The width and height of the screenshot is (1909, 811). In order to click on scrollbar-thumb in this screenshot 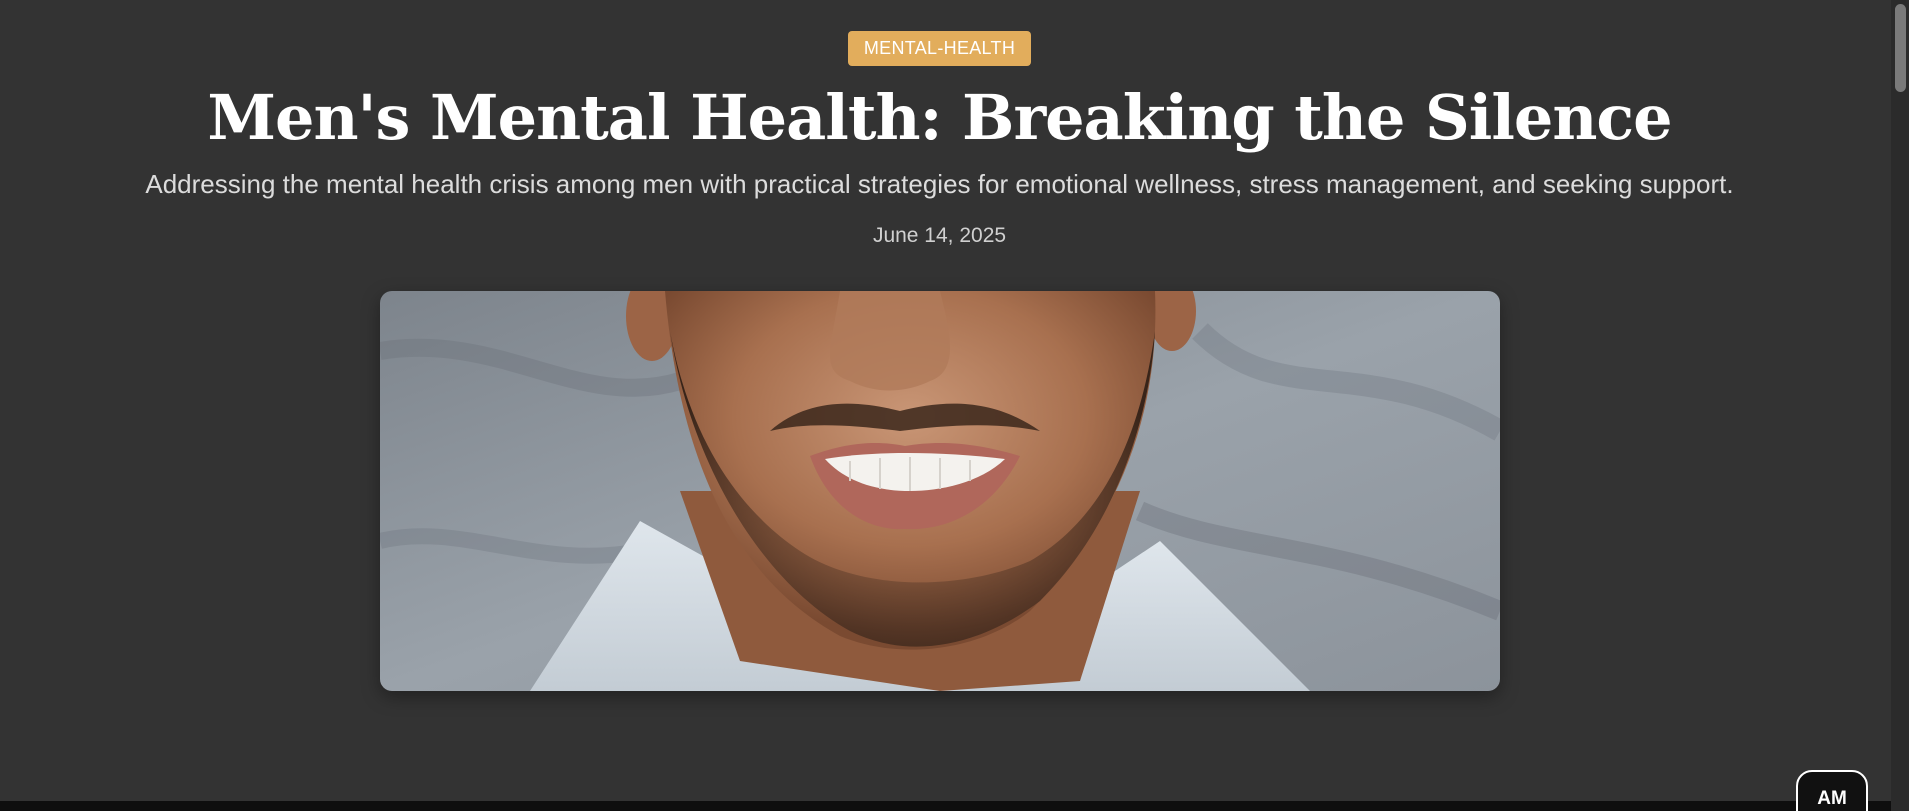, I will do `click(1900, 48)`.